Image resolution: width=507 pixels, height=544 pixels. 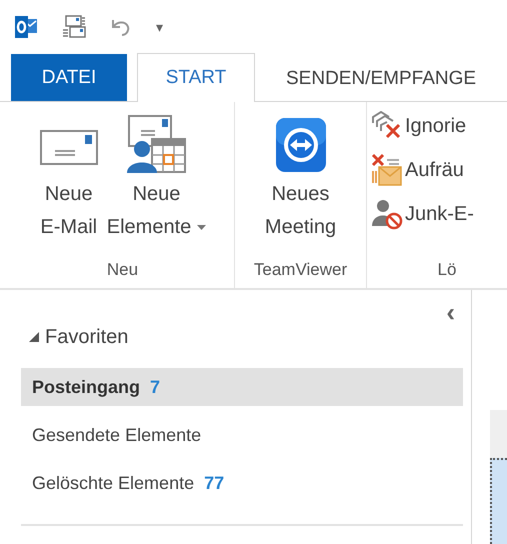 I want to click on group-label: TeamViewer, so click(x=301, y=270).